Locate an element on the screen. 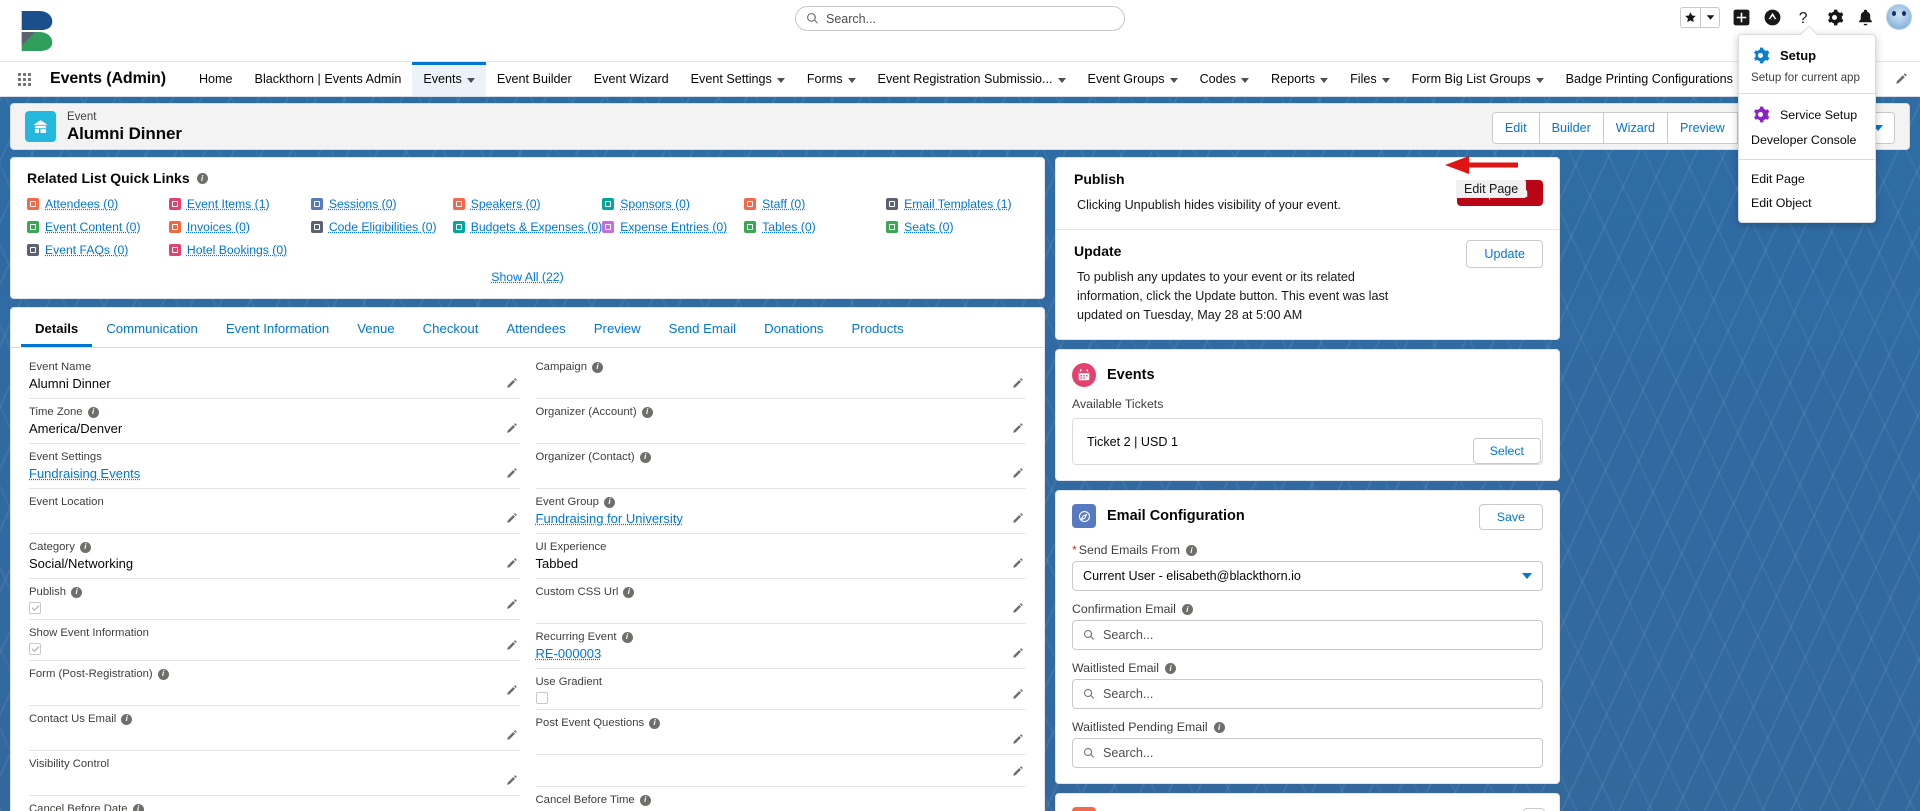  tab-send-email: Send Email is located at coordinates (702, 327).